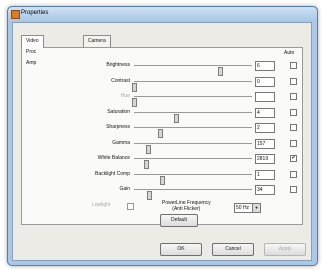 The width and height of the screenshot is (326, 270). Describe the element at coordinates (186, 209) in the screenshot. I see `powerline-label-line2: (Anti Flicker)` at that location.